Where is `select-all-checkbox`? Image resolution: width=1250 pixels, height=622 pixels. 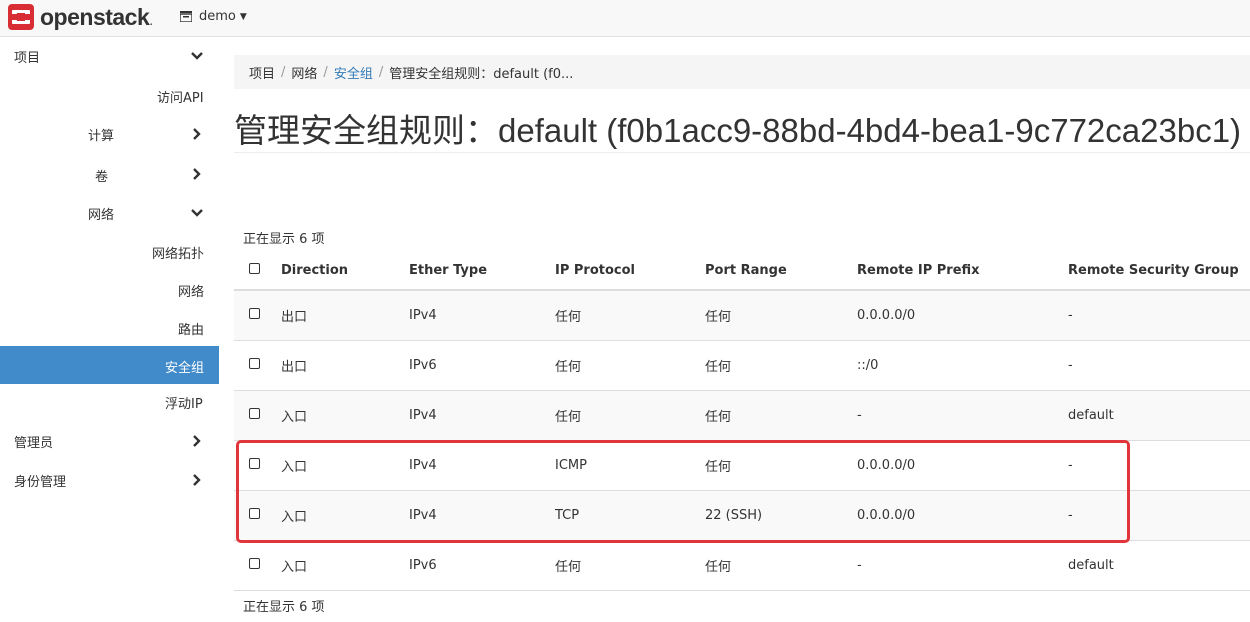
select-all-checkbox is located at coordinates (254, 268).